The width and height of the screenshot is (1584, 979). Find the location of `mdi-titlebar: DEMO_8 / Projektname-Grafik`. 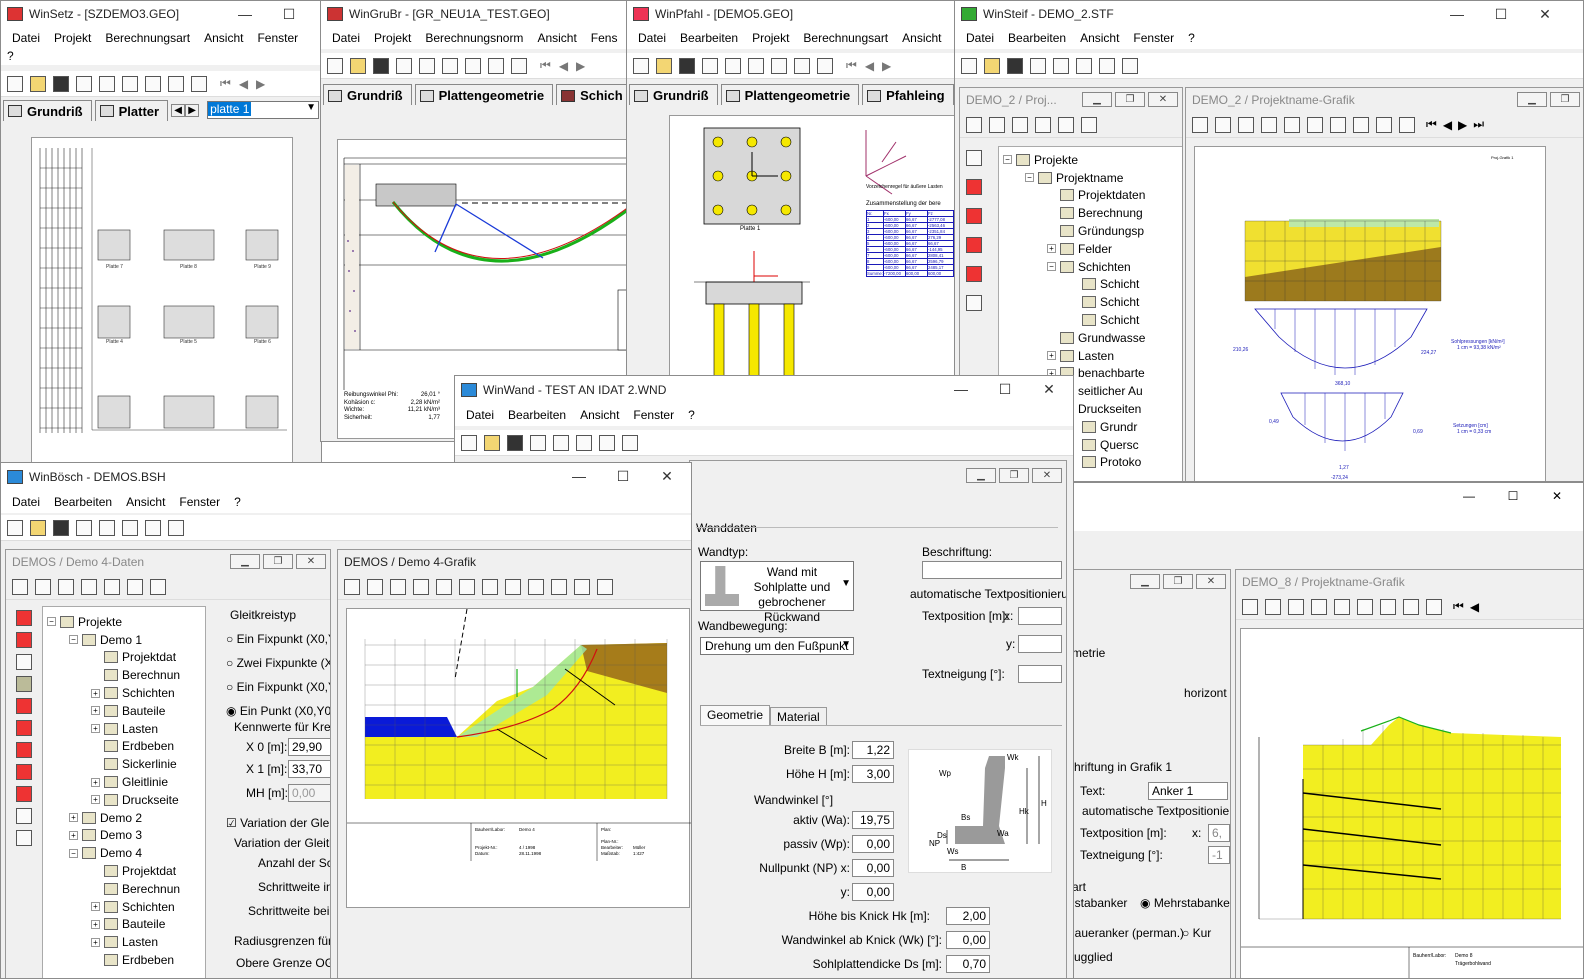

mdi-titlebar: DEMO_8 / Projektname-Grafik is located at coordinates (1409, 582).